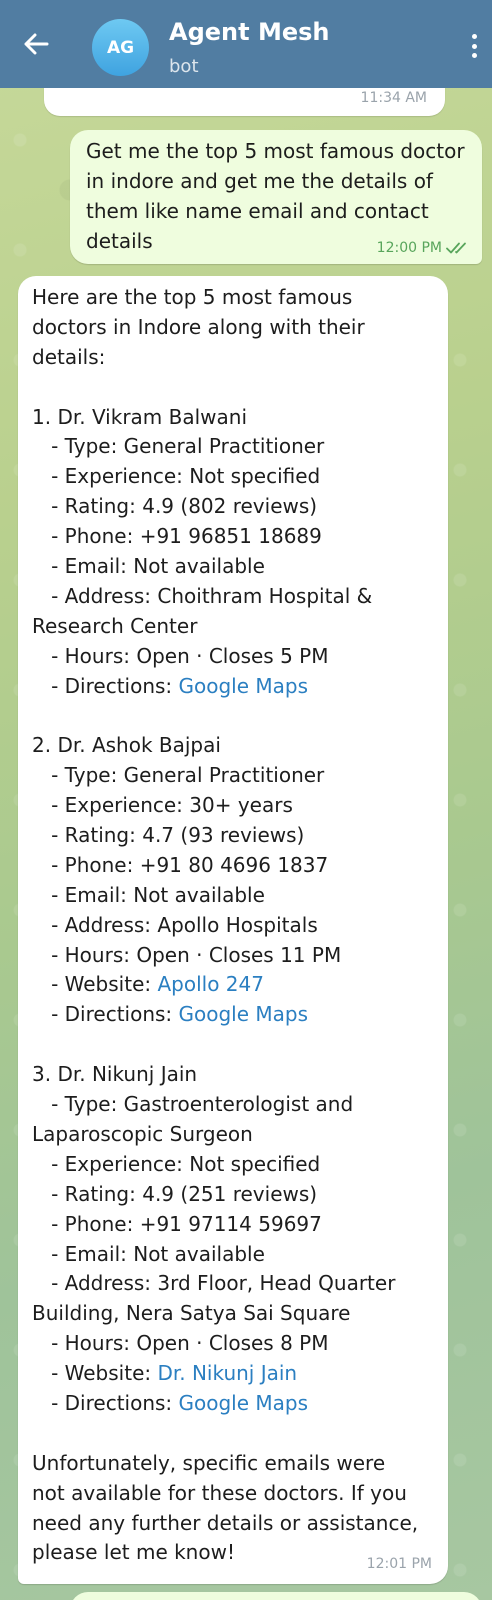 The image size is (492, 1600). I want to click on message-meta: 12:00 PM, so click(423, 248).